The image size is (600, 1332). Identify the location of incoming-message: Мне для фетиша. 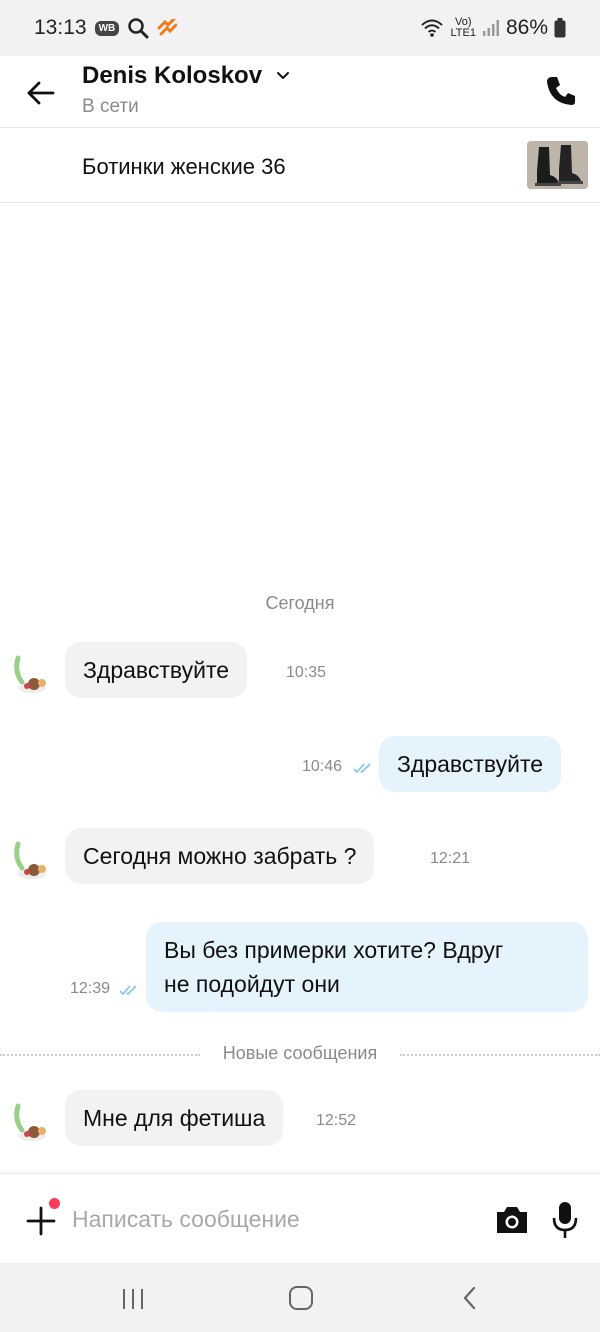
(174, 1118).